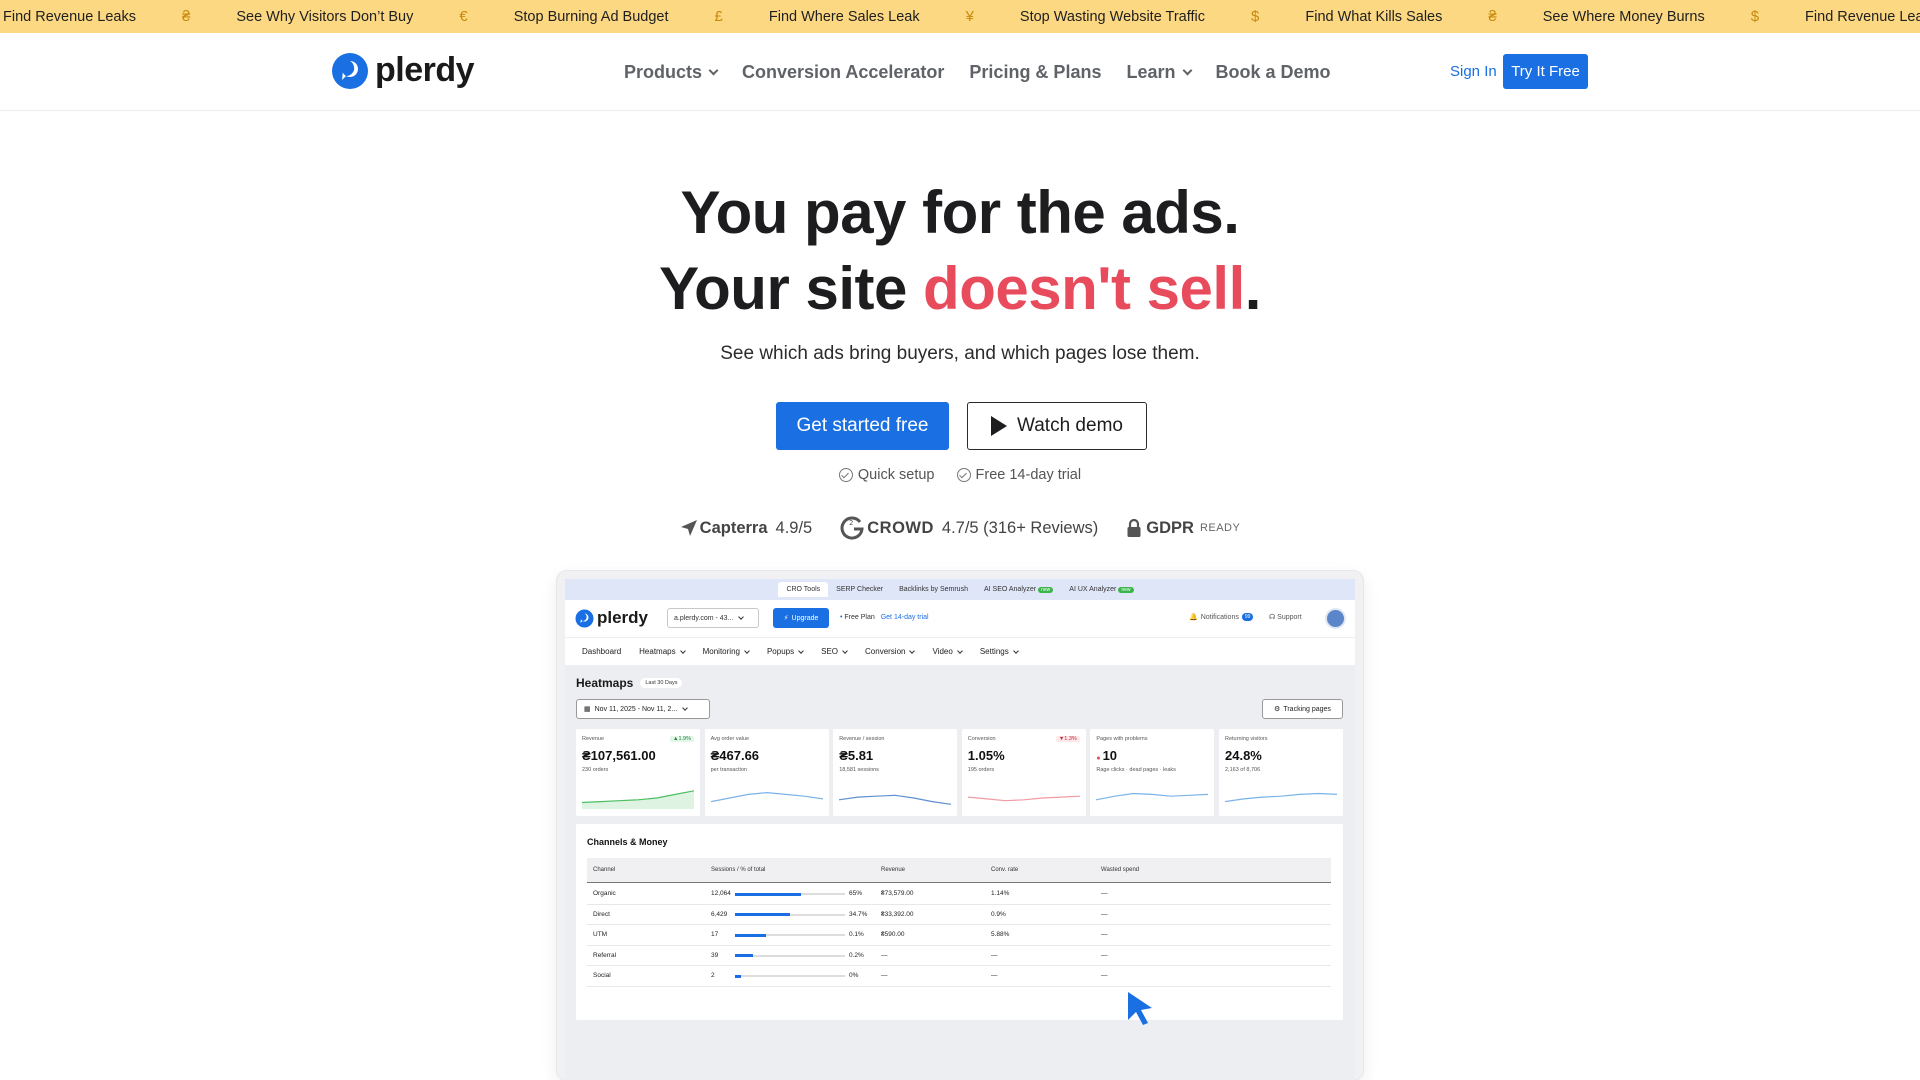  I want to click on get-started-button: Get started free, so click(862, 426).